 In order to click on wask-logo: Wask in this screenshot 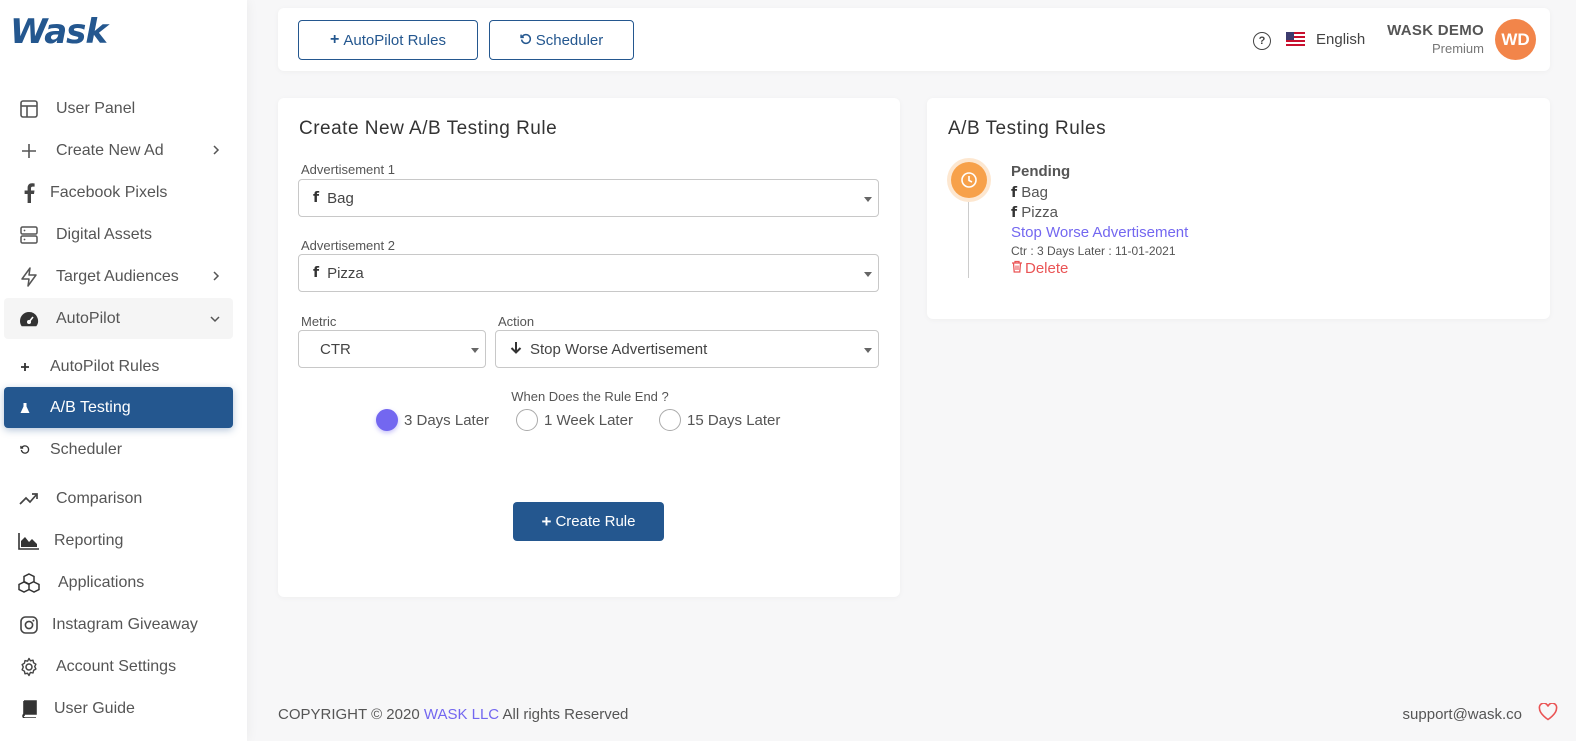, I will do `click(59, 32)`.